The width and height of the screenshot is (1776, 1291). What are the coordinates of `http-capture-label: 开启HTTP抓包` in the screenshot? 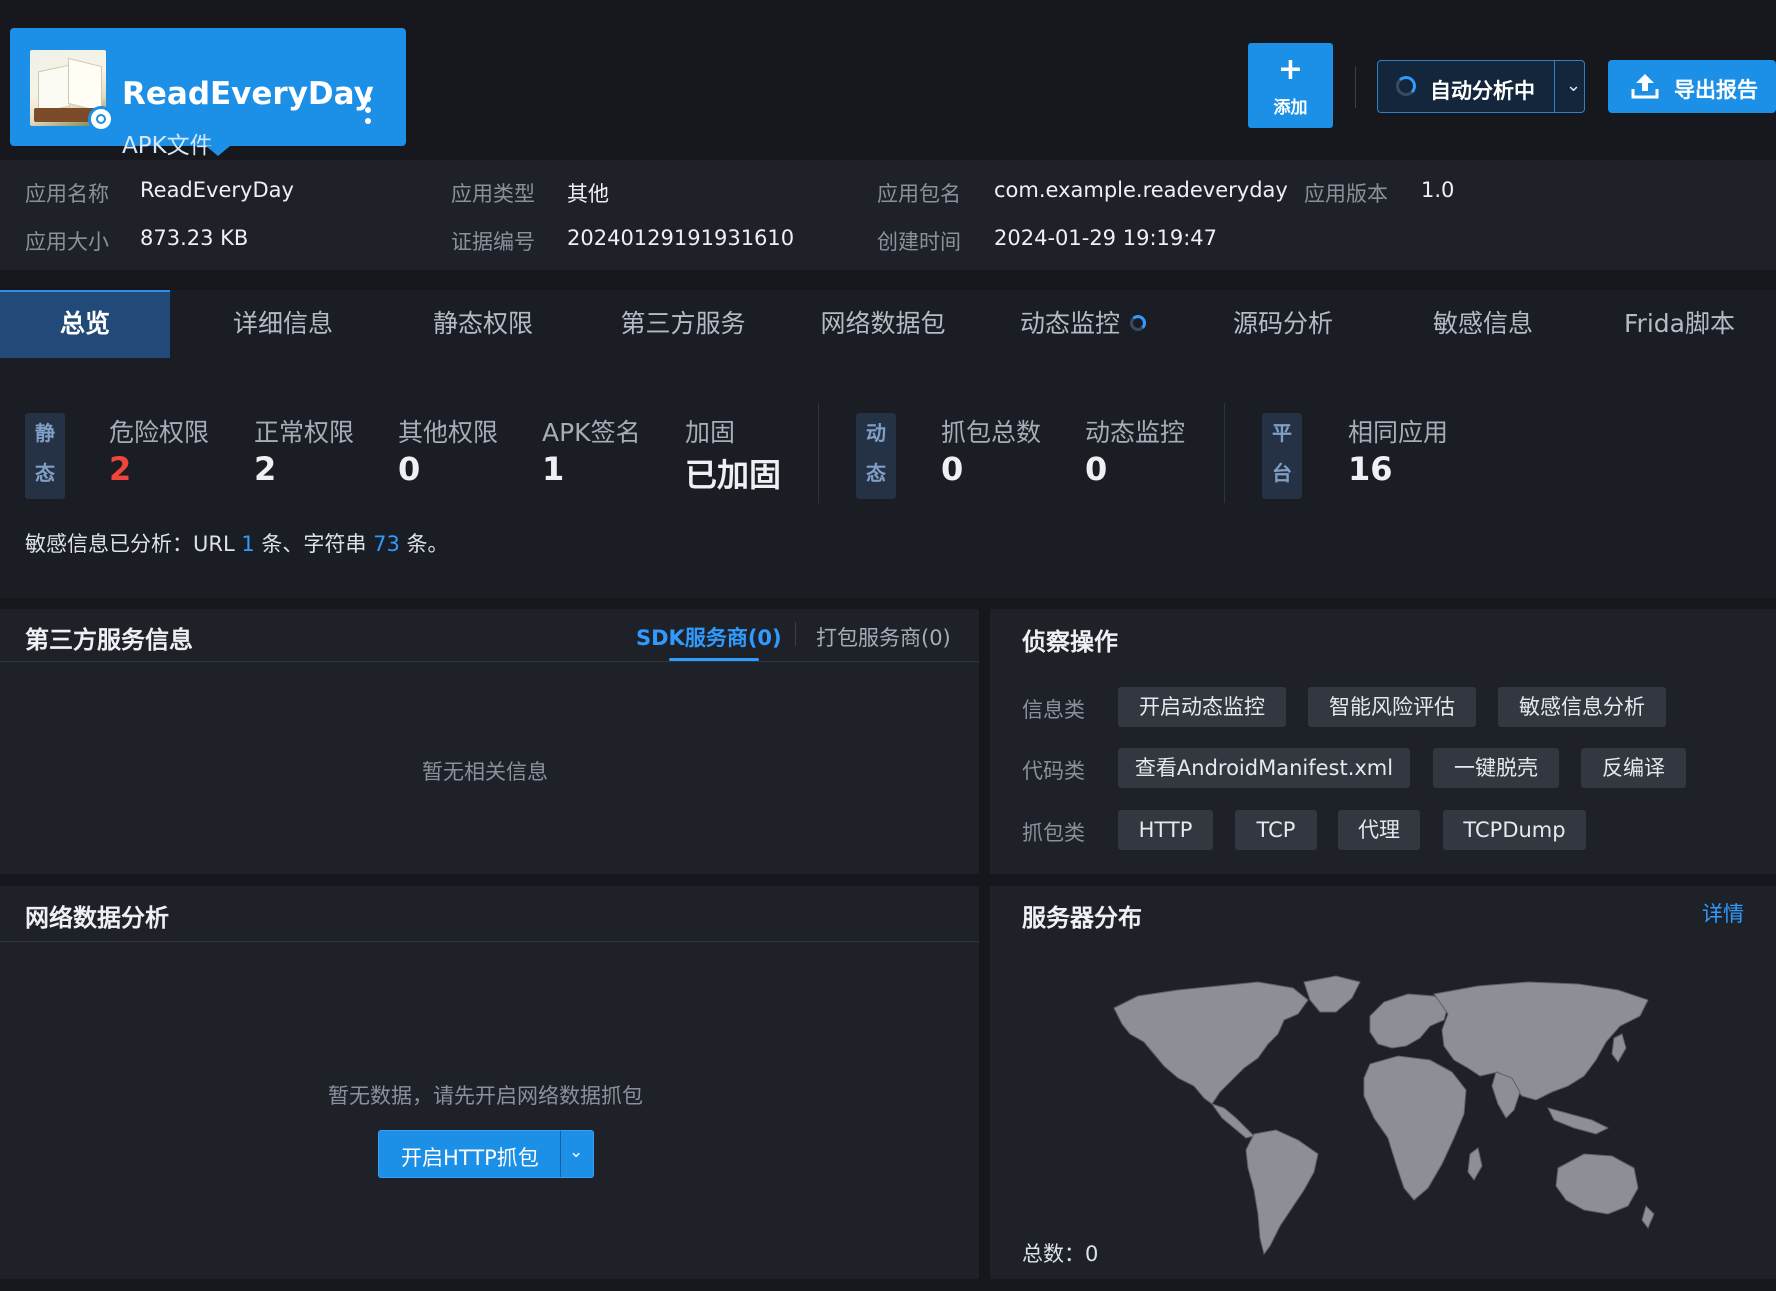 It's located at (470, 1158).